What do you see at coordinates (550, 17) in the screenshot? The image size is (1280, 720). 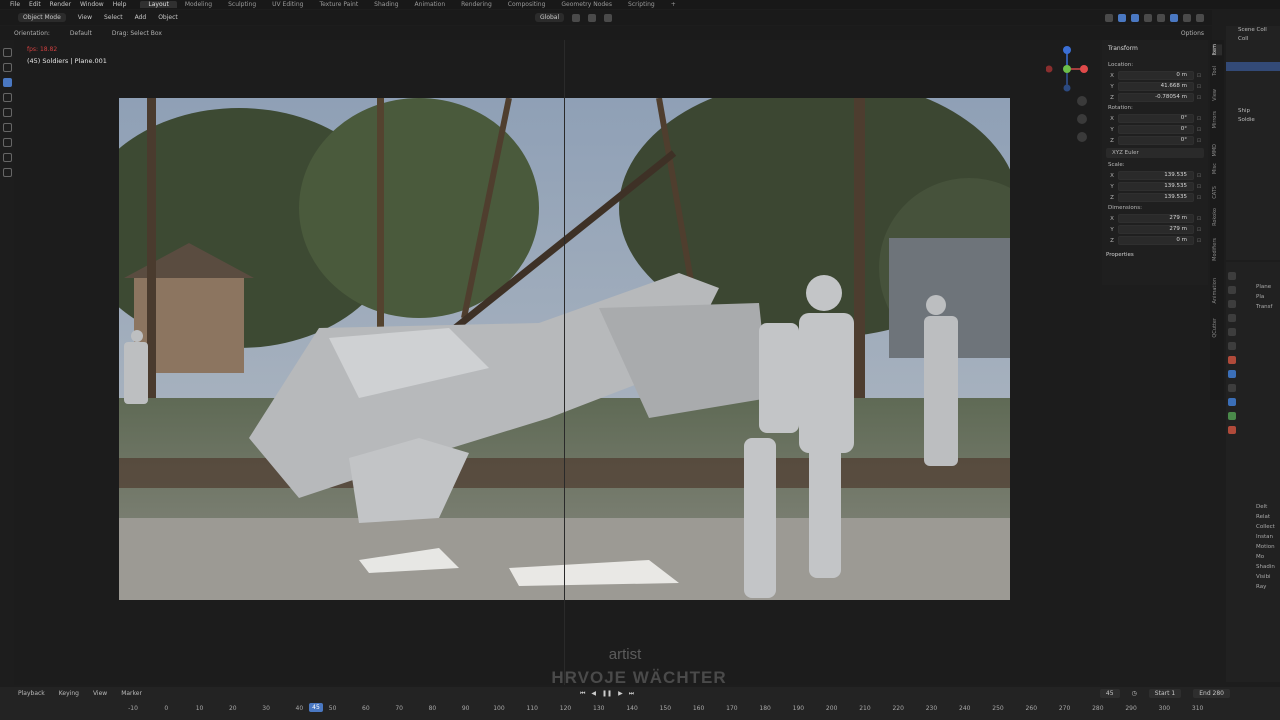 I see `transform-orientation-selector: Global` at bounding box center [550, 17].